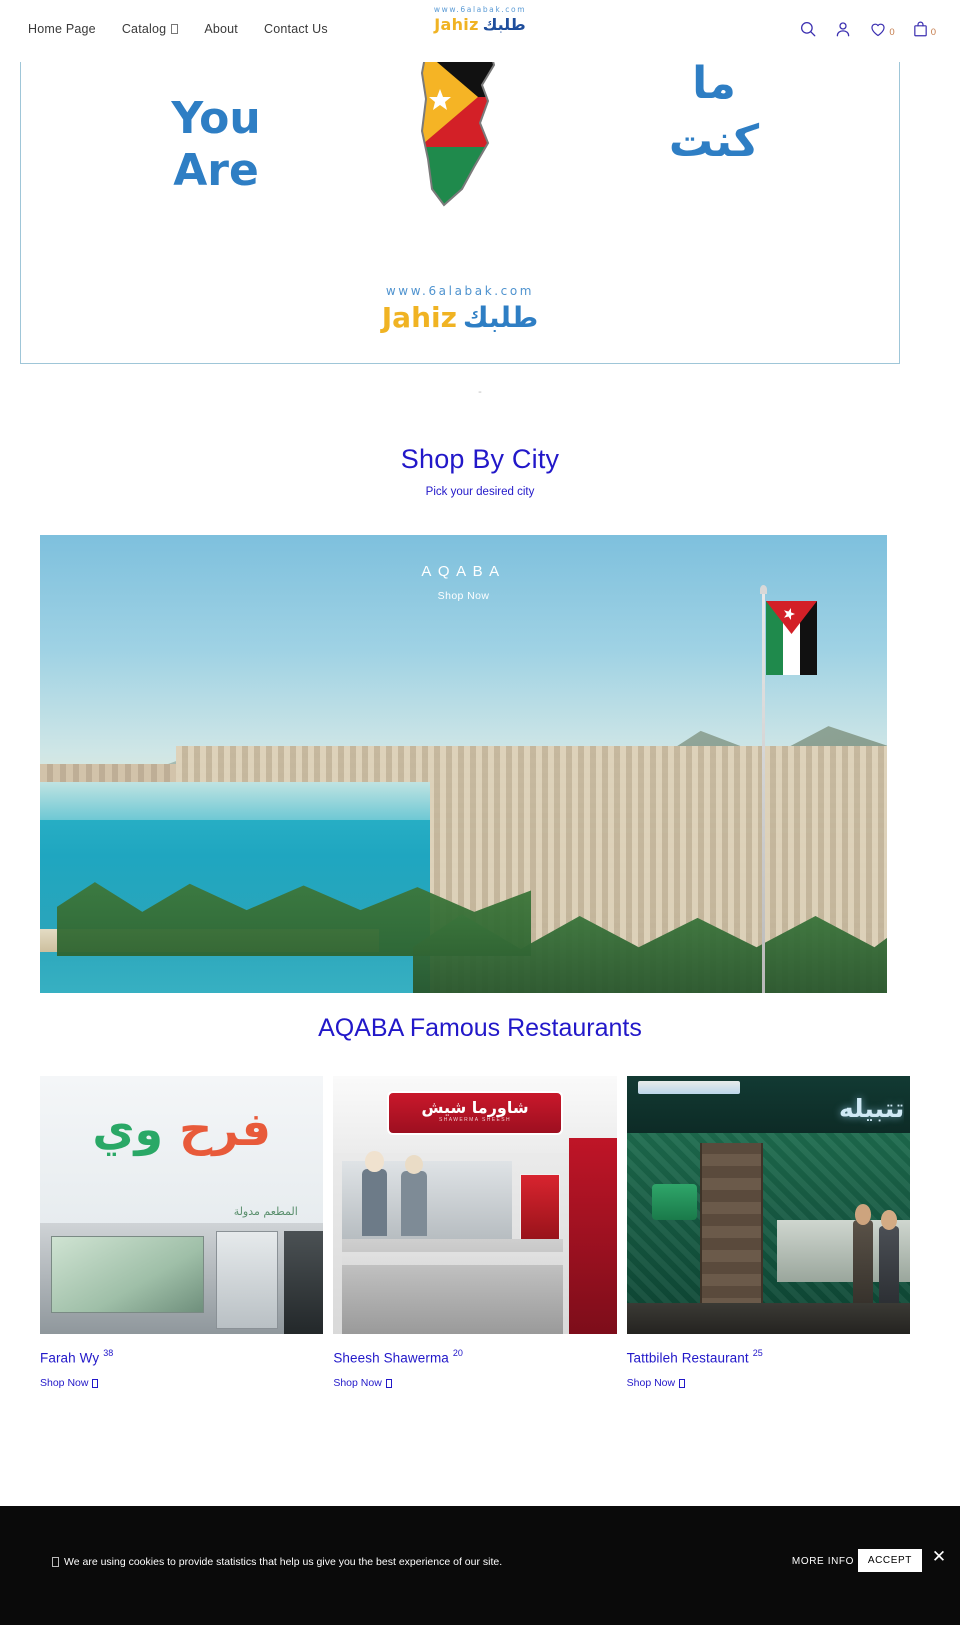 This screenshot has width=960, height=1625. Describe the element at coordinates (867, 29) in the screenshot. I see `header-icon-group: 0 0` at that location.